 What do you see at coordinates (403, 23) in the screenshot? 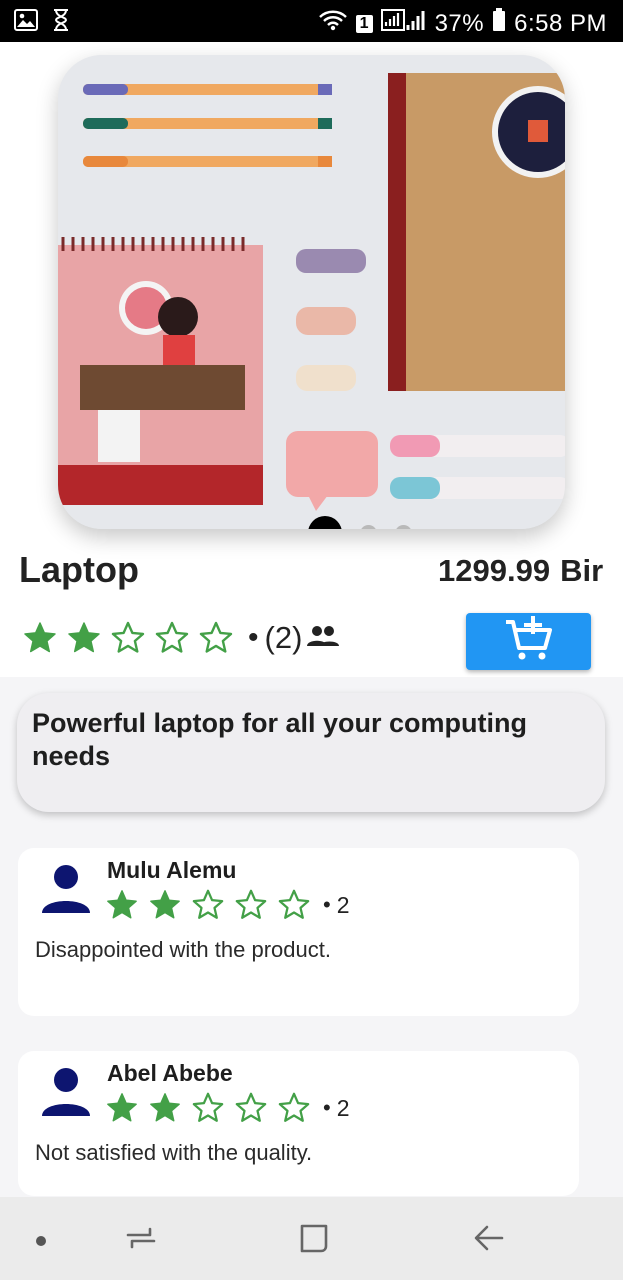
I see `signal-icon` at bounding box center [403, 23].